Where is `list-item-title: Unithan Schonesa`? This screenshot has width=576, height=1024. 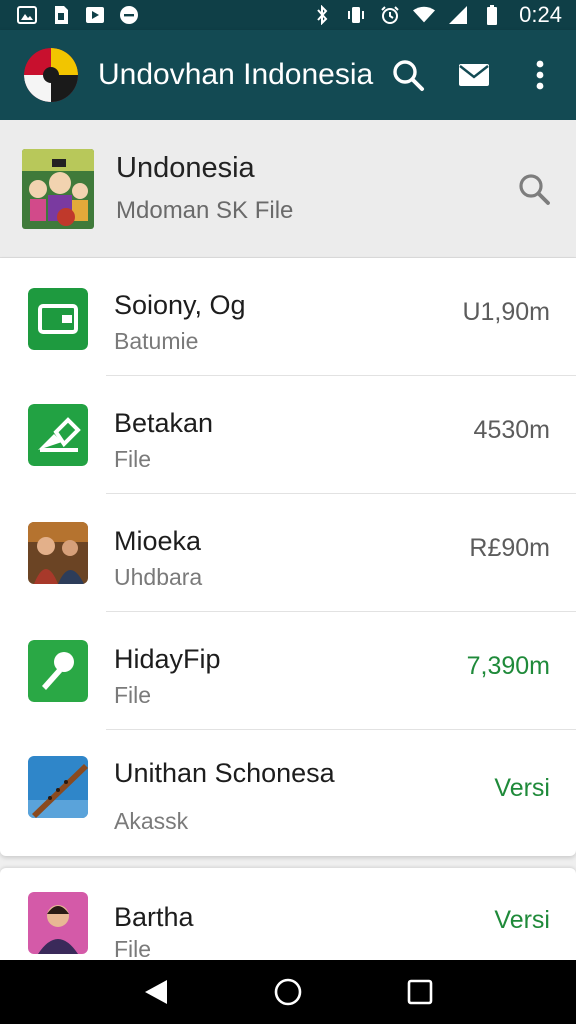
list-item-title: Unithan Schonesa is located at coordinates (224, 773).